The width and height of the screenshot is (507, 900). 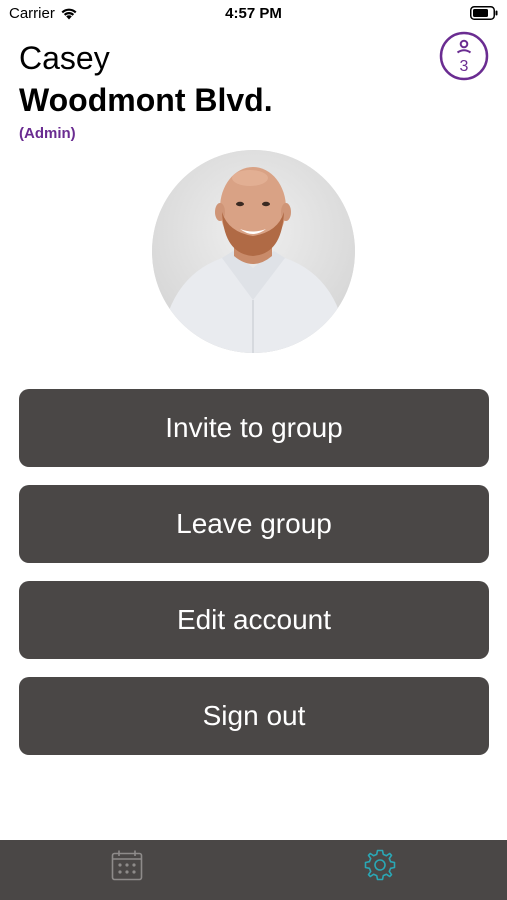 I want to click on group-member-count: 3, so click(x=464, y=66).